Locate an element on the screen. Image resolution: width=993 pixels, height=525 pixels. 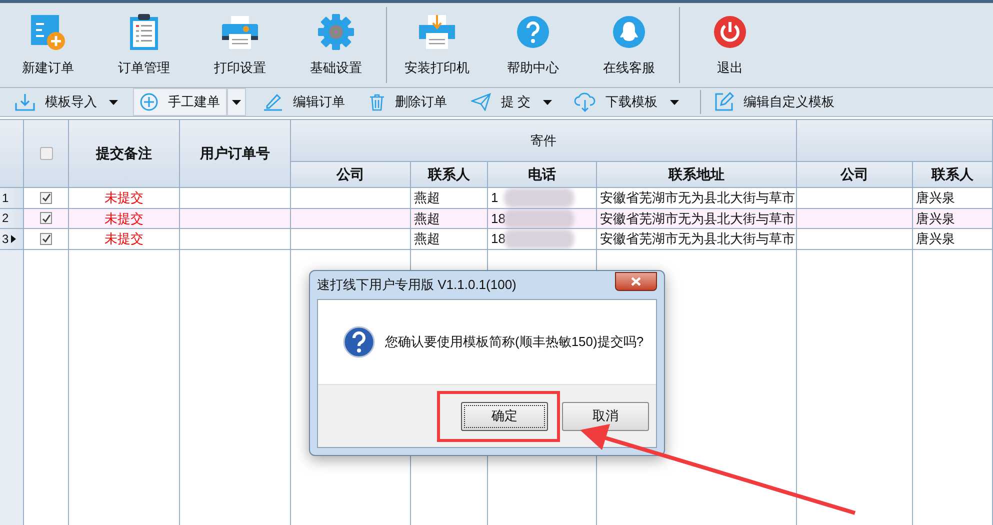
toolbar-button: 在线客服 is located at coordinates (629, 45).